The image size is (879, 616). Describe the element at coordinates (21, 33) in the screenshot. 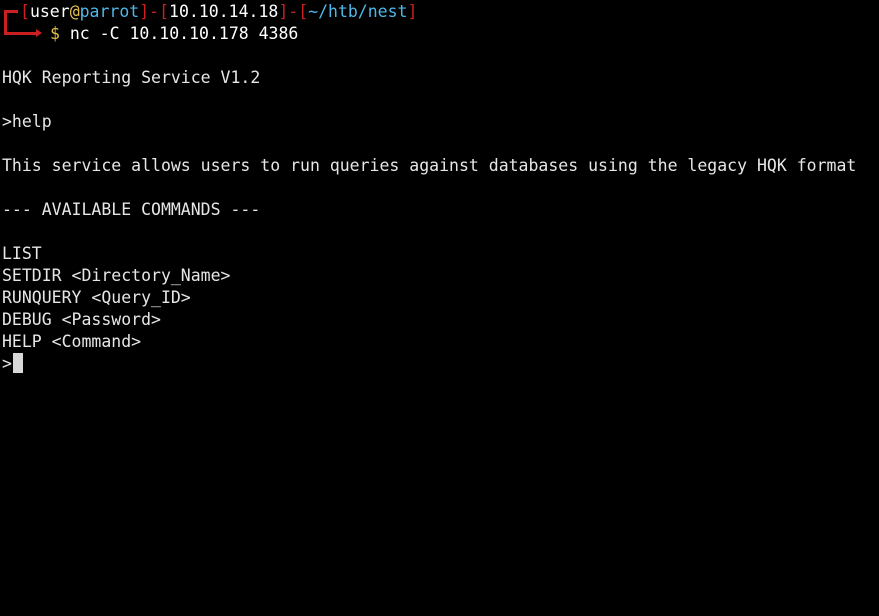

I see `prompt-connector-bottom` at that location.